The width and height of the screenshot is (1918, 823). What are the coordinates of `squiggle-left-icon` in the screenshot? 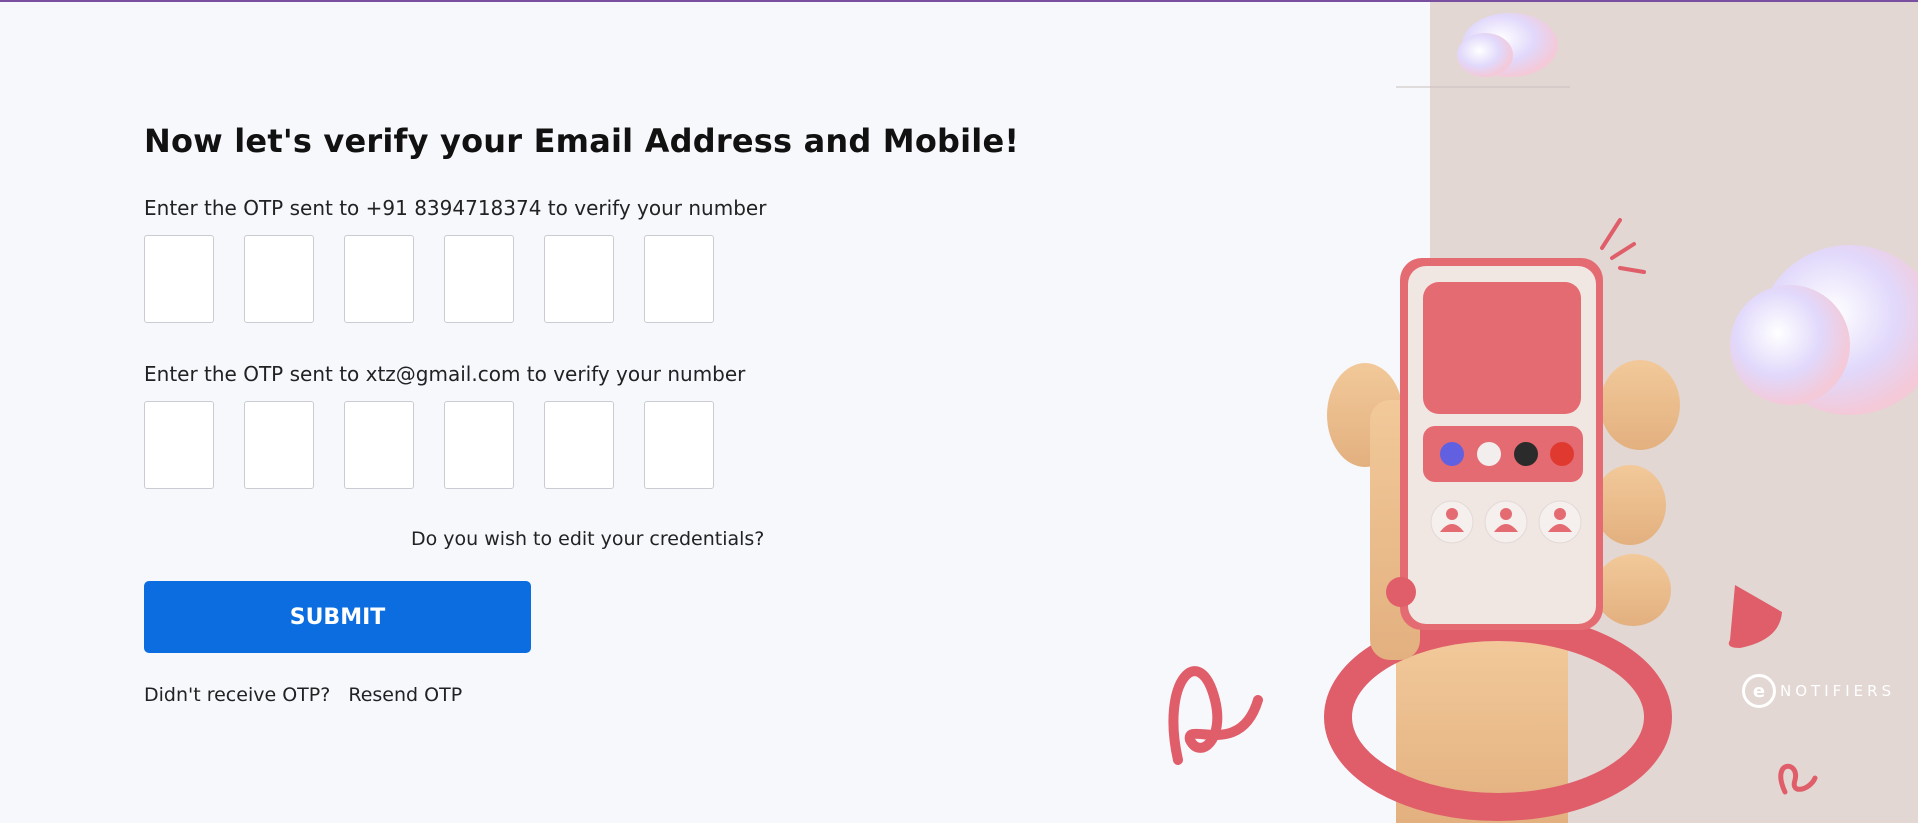 It's located at (1215, 715).